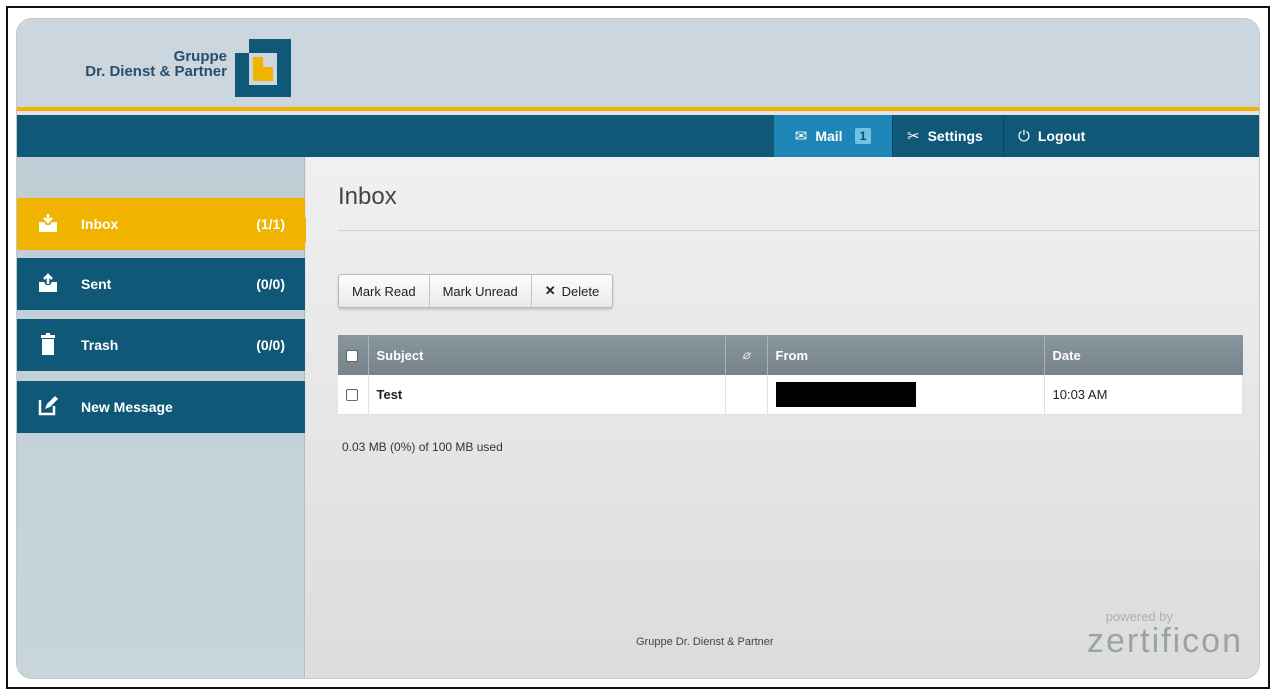 The width and height of the screenshot is (1276, 695). I want to click on paperclip-icon: ⌀, so click(746, 354).